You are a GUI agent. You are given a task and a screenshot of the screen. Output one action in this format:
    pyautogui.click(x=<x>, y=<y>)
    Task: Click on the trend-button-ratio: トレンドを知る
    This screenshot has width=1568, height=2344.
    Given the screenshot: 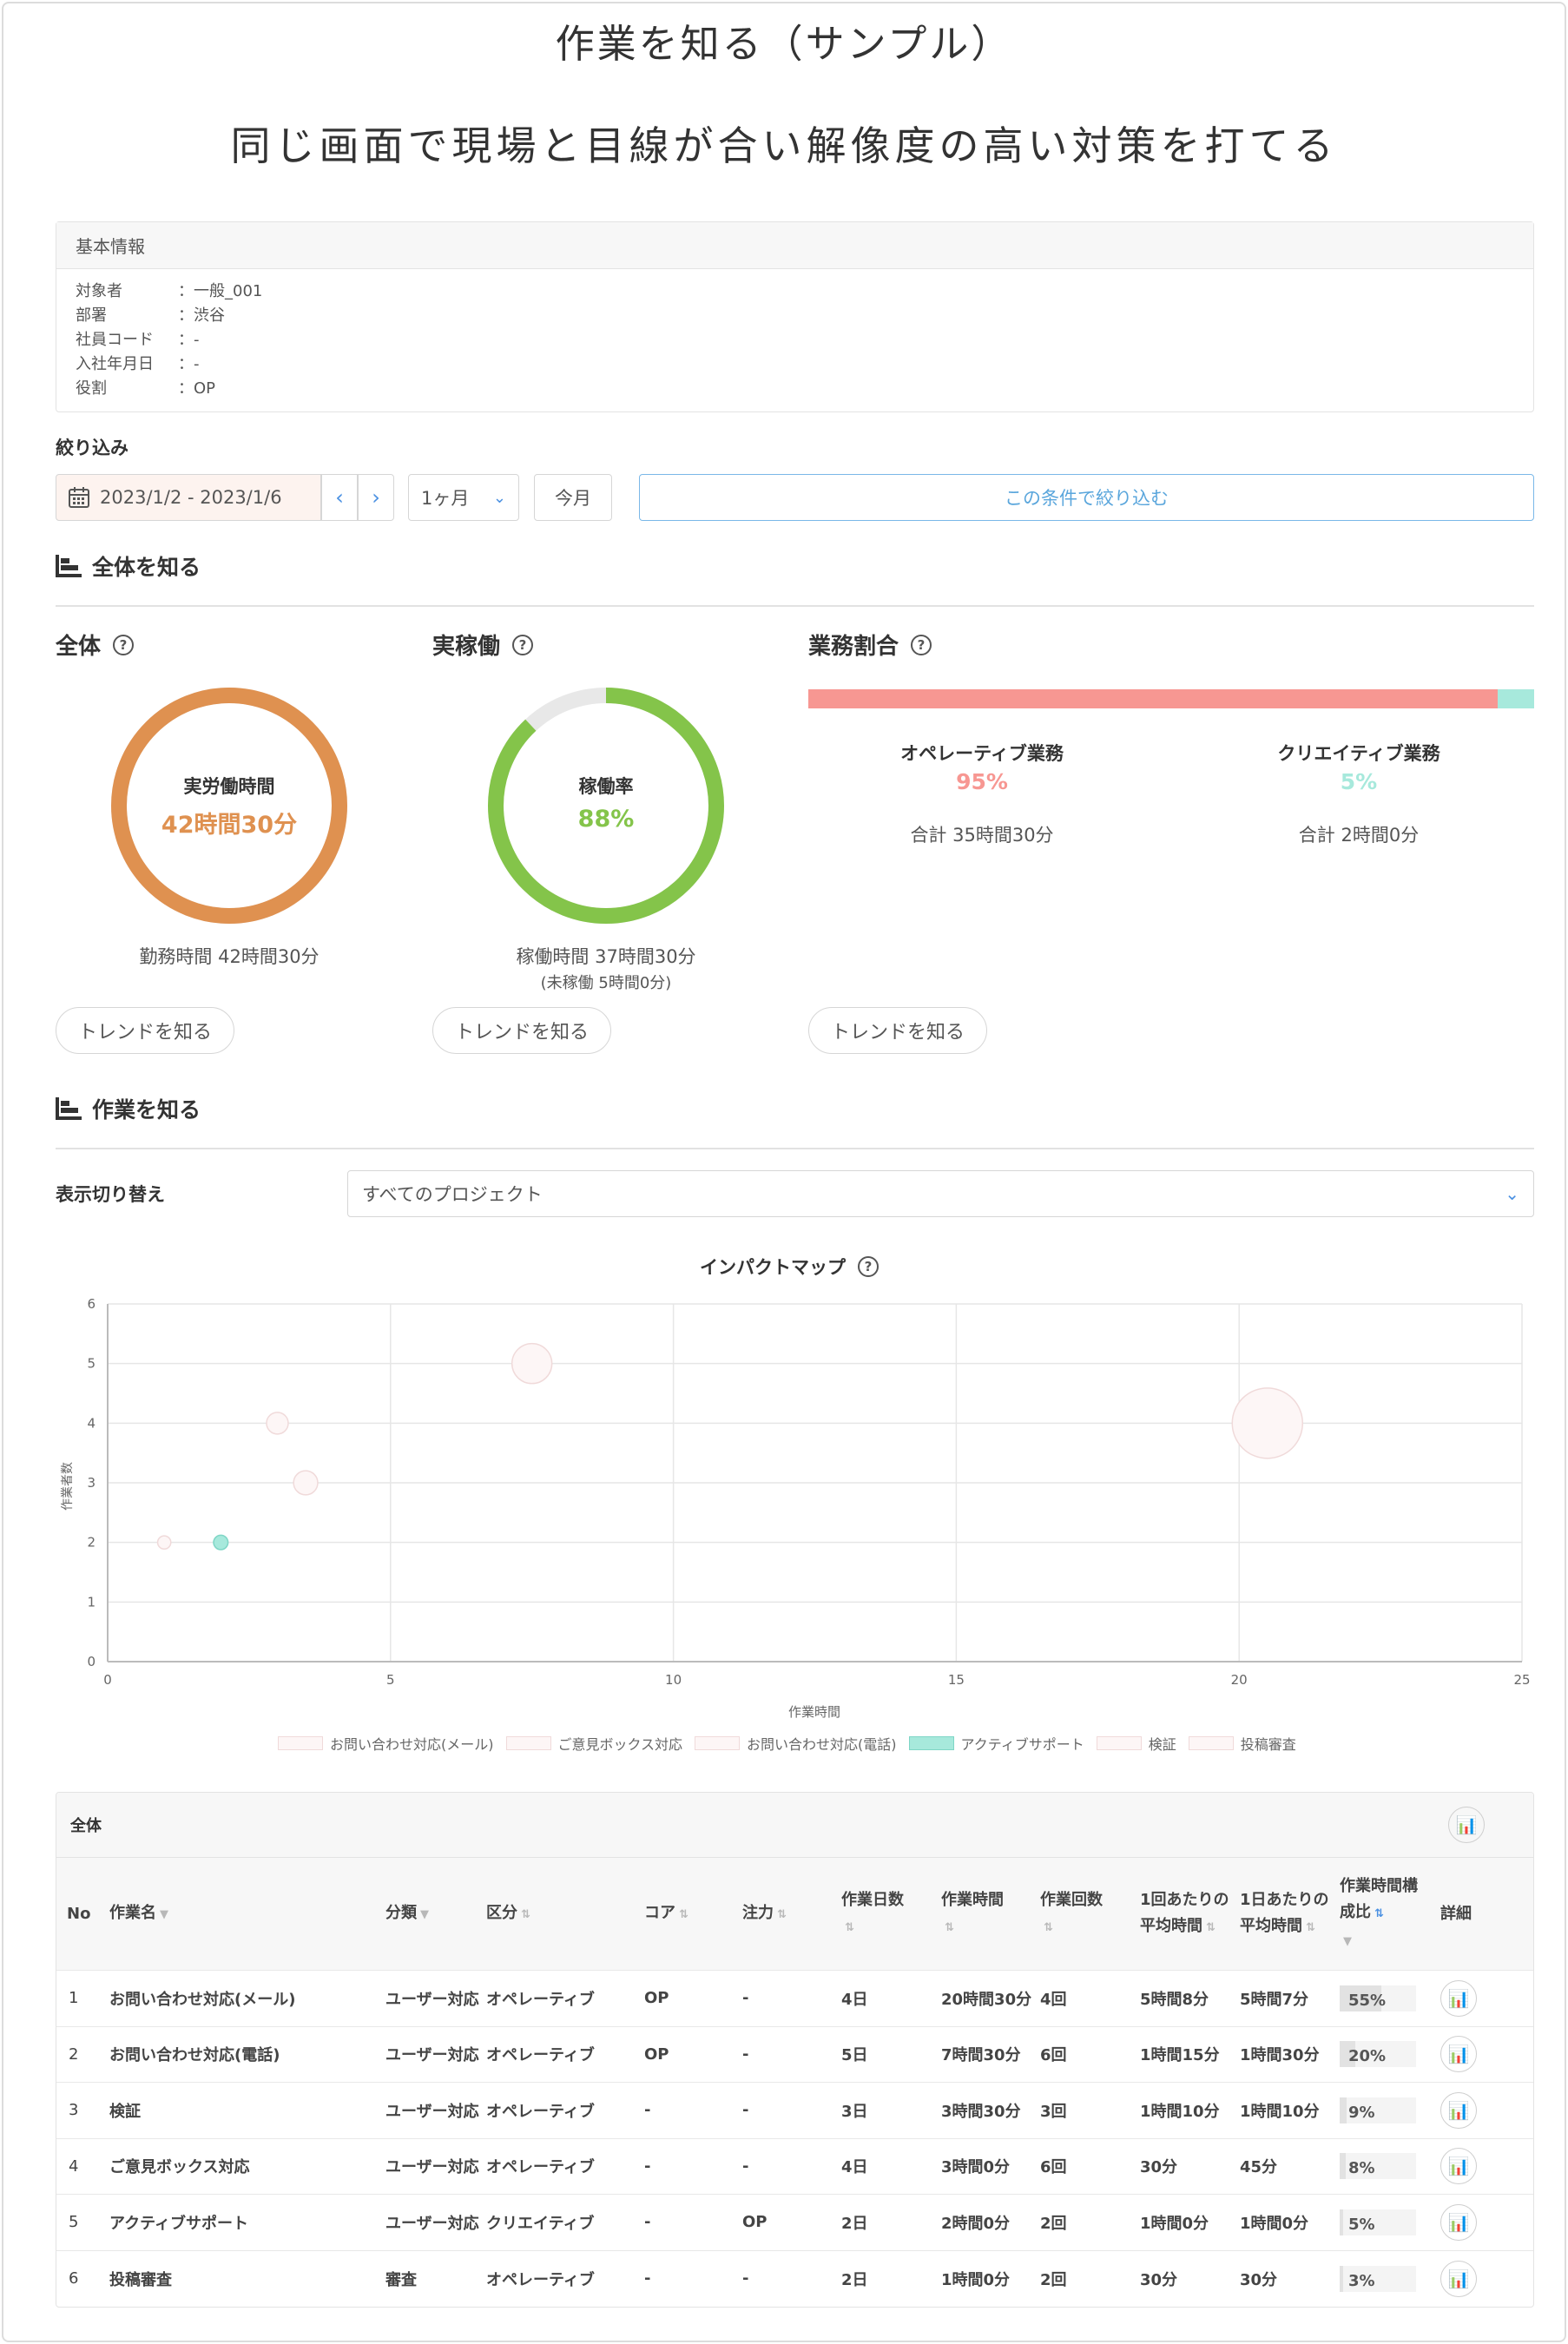 What is the action you would take?
    pyautogui.click(x=897, y=1030)
    